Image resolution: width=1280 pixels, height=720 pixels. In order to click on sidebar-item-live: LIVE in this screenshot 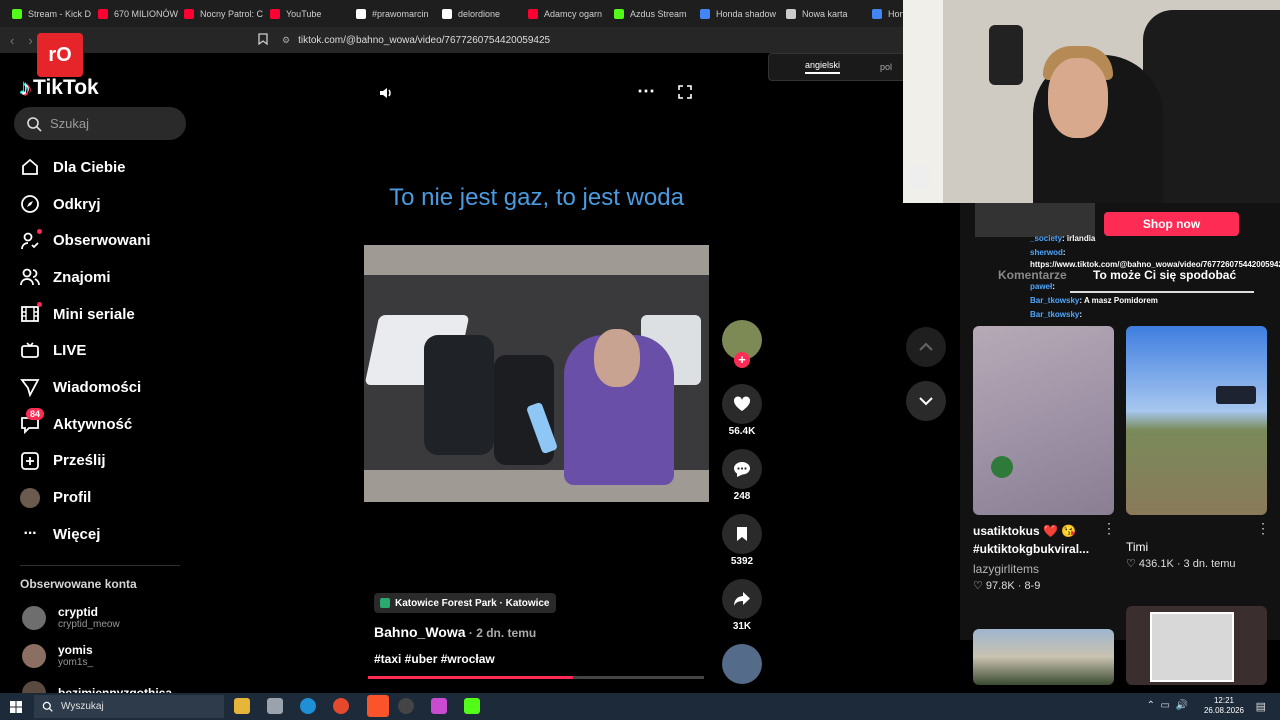, I will do `click(105, 350)`.